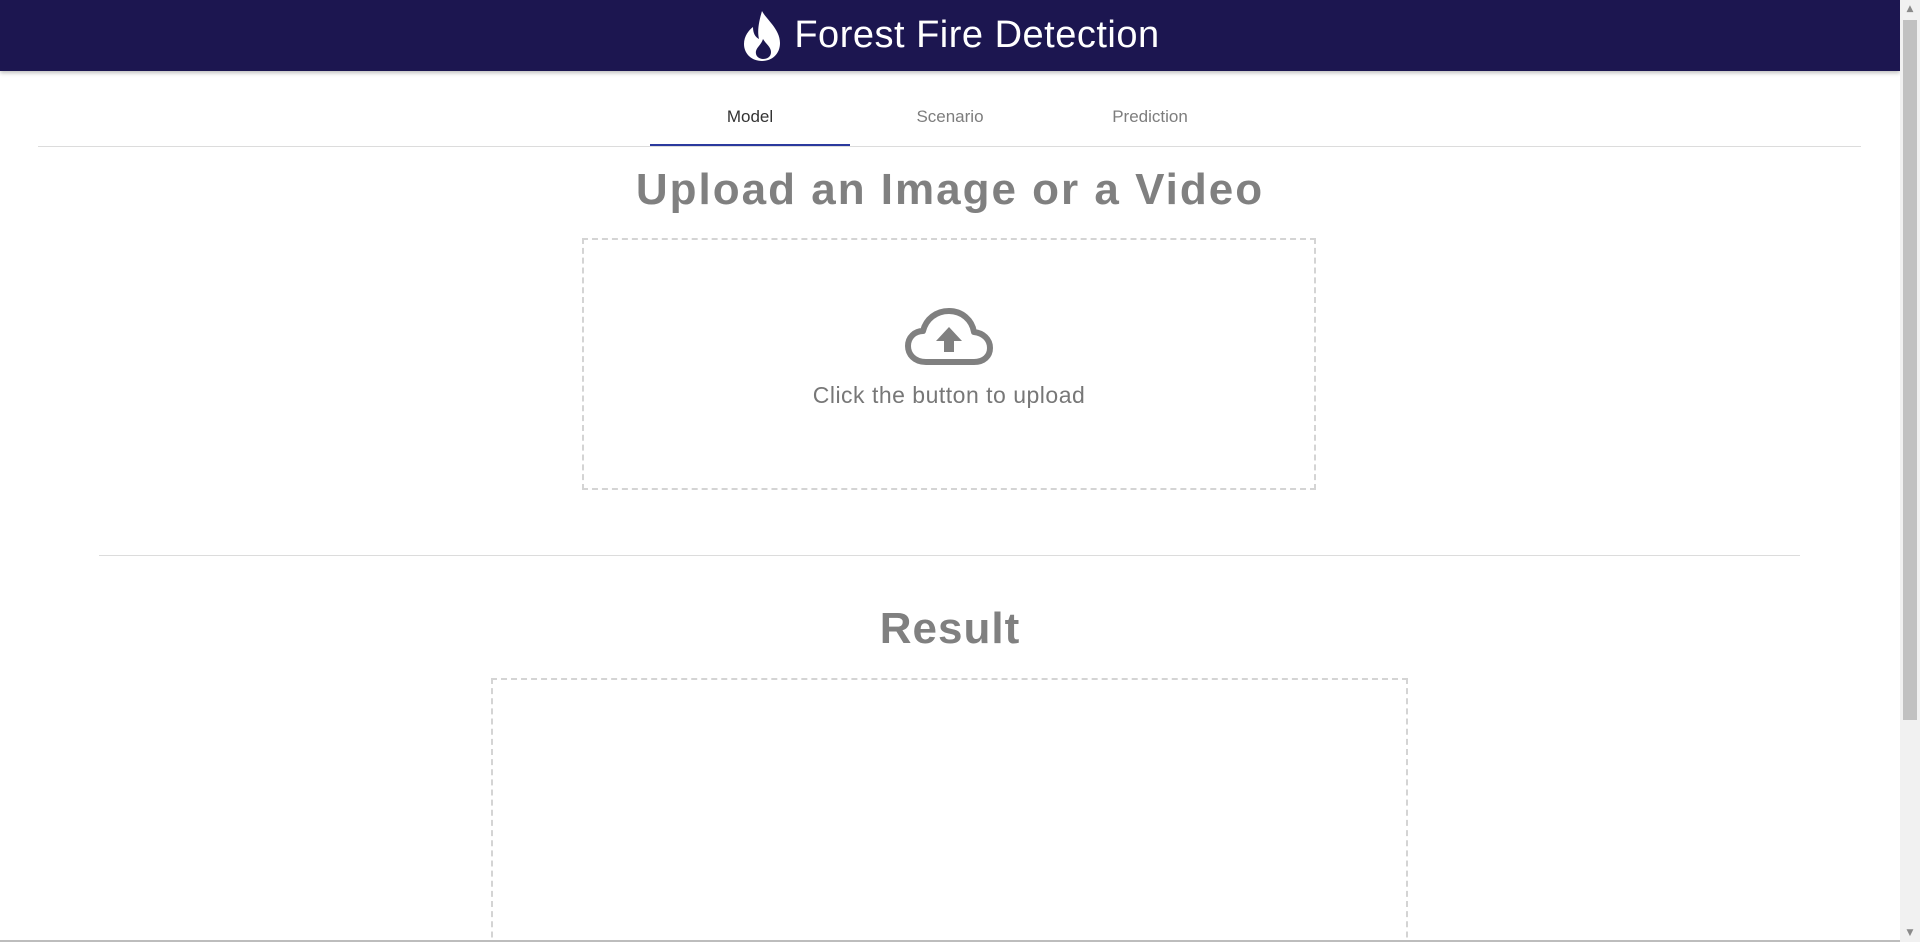 This screenshot has height=942, width=1920. Describe the element at coordinates (762, 35) in the screenshot. I see `flame-icon` at that location.